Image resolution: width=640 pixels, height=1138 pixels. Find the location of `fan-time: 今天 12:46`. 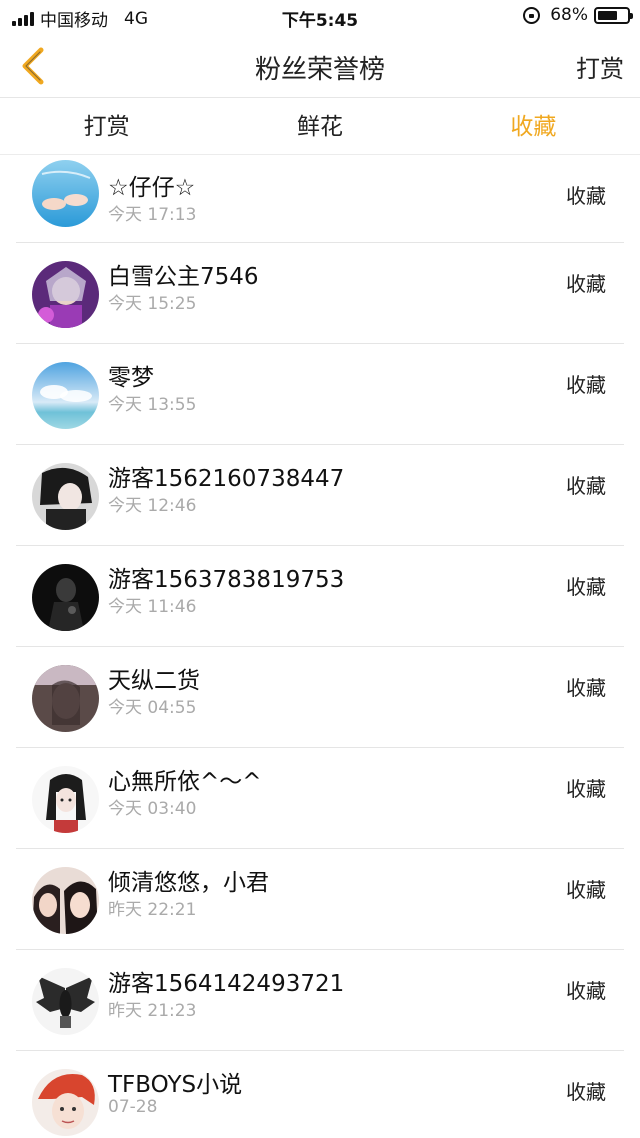

fan-time: 今天 12:46 is located at coordinates (152, 506).